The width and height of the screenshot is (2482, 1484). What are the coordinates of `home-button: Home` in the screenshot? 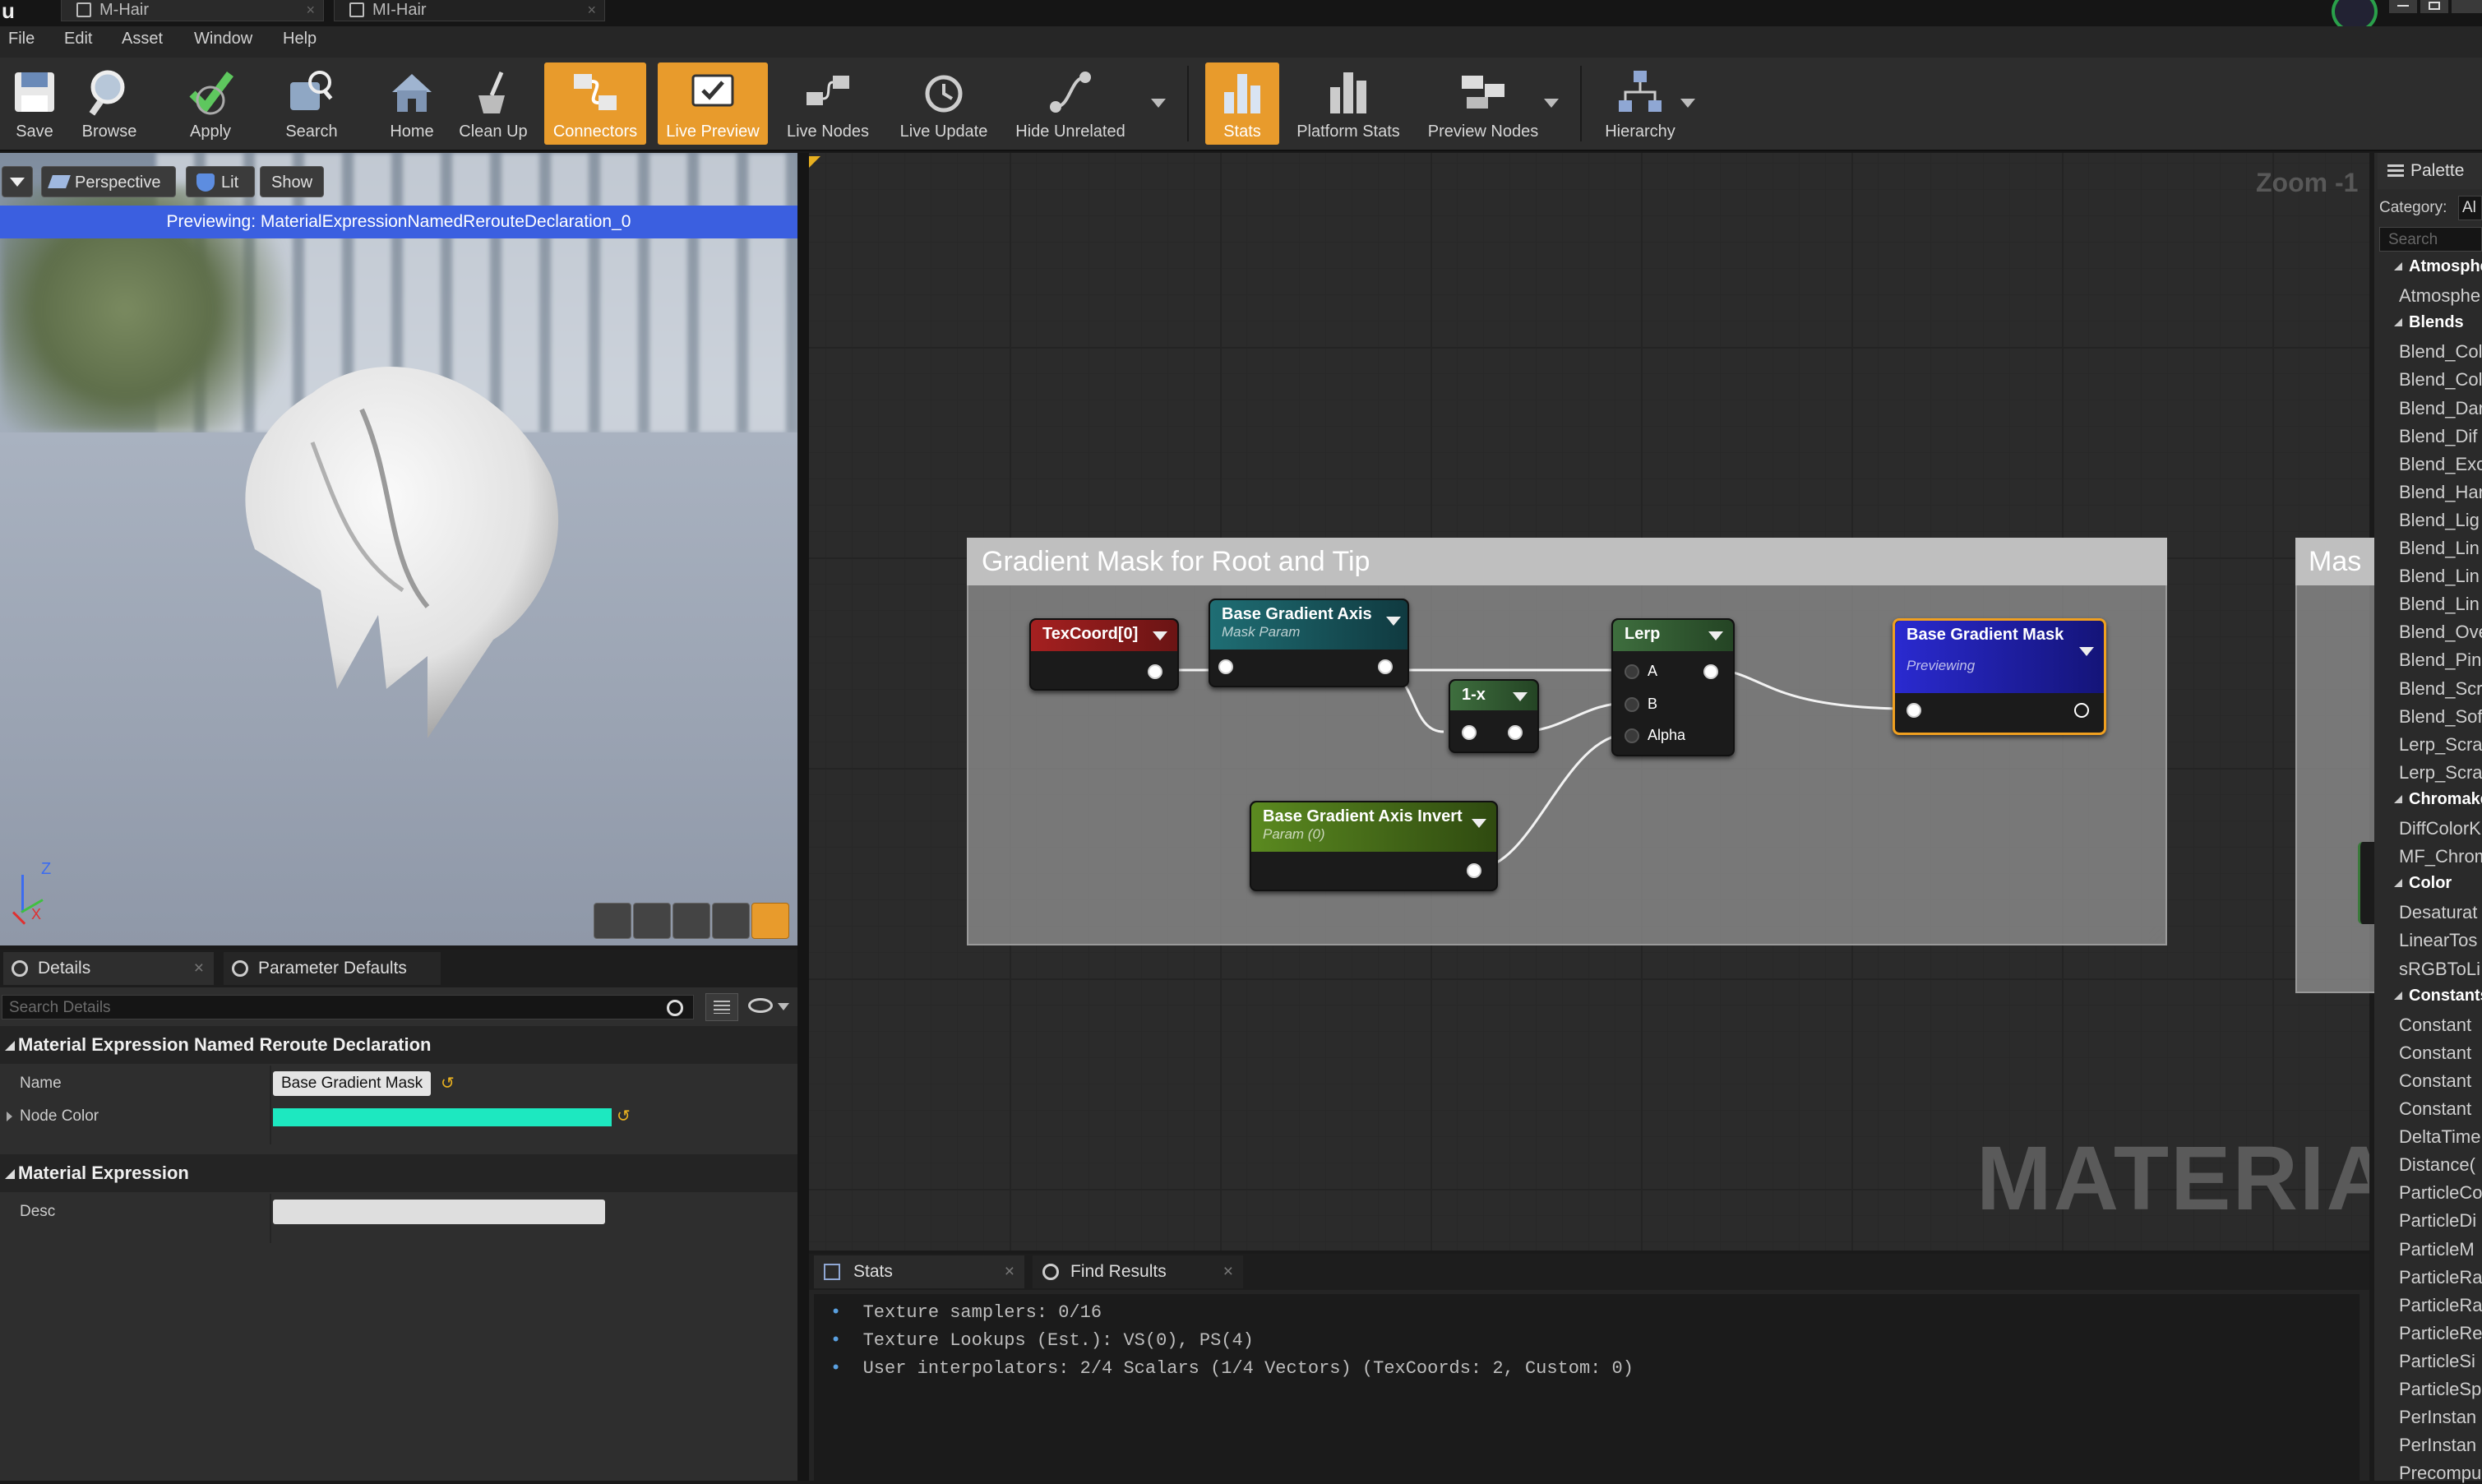 It's located at (412, 104).